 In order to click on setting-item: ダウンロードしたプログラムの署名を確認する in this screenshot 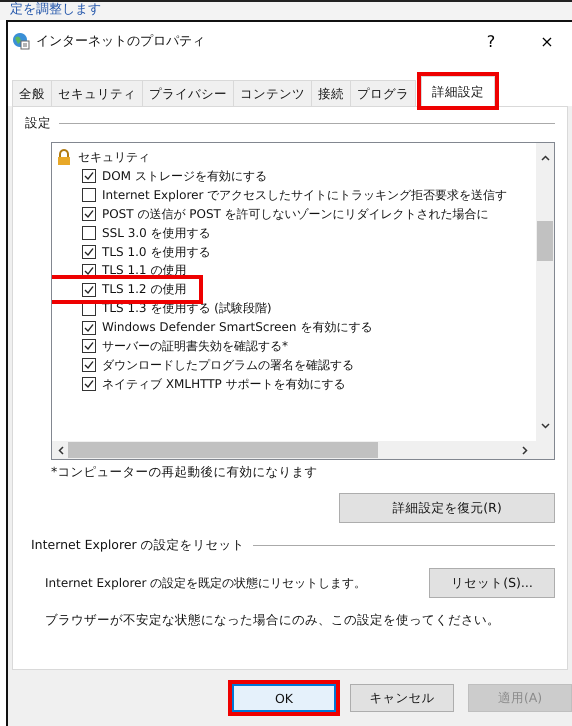, I will do `click(203, 365)`.